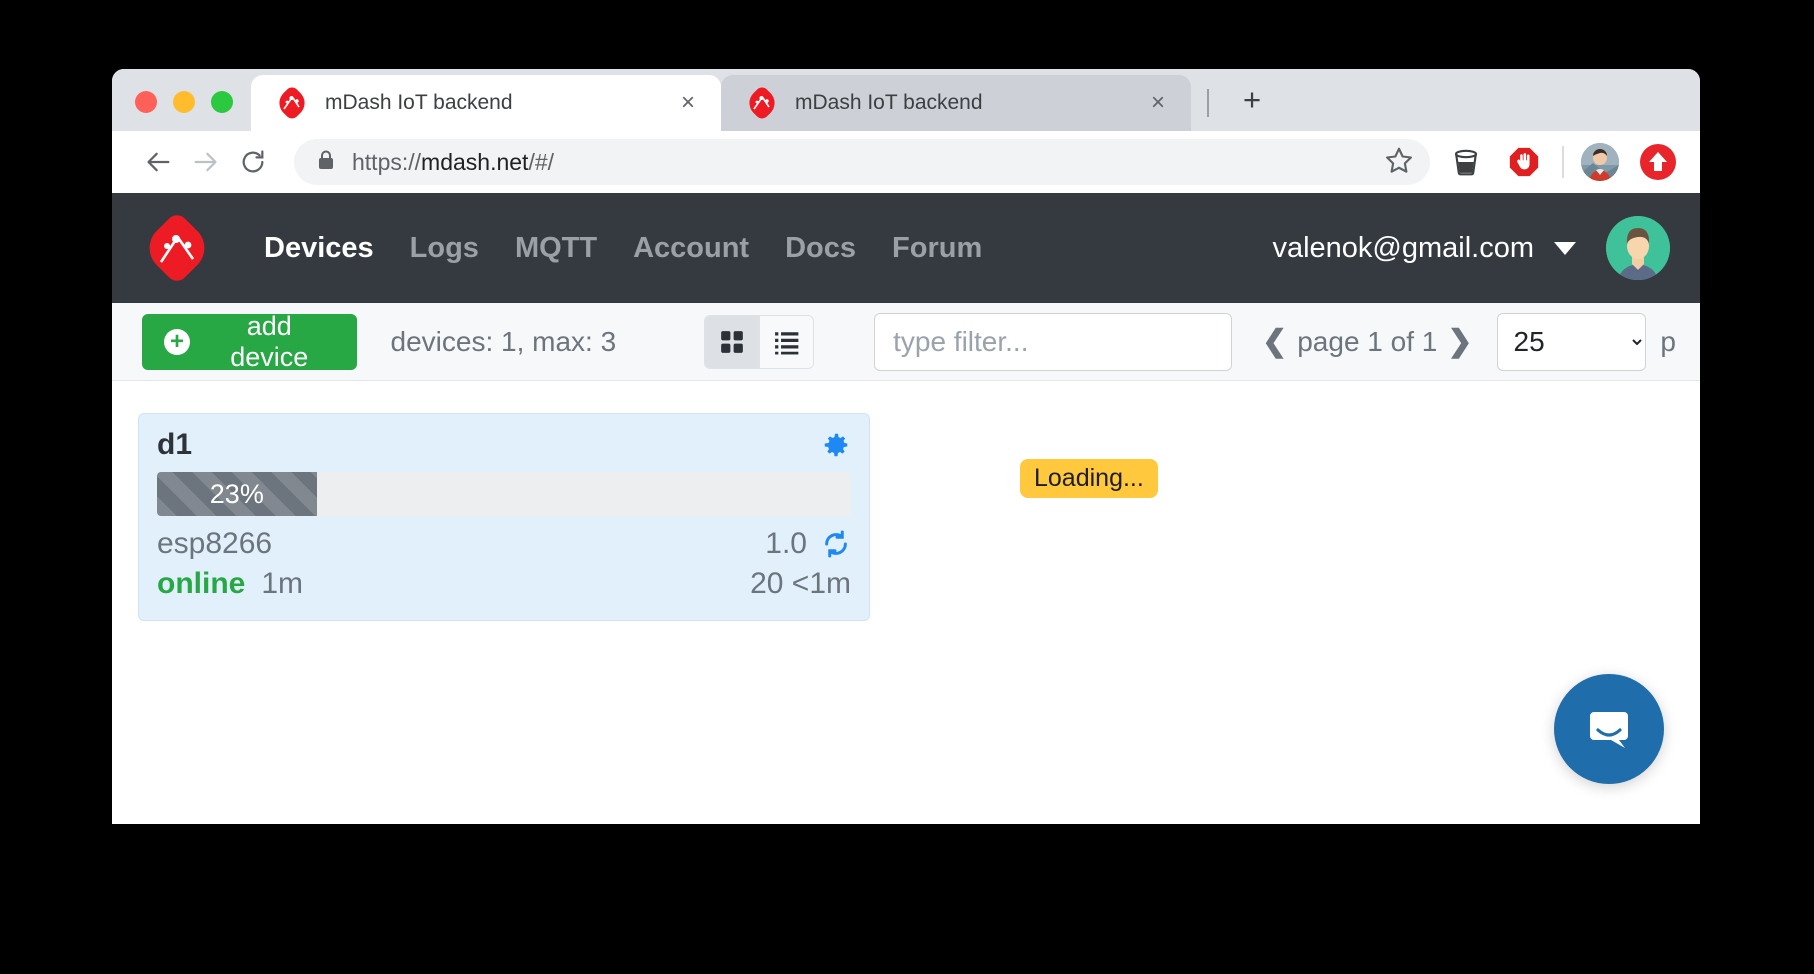 Image resolution: width=1814 pixels, height=974 pixels. I want to click on view-toggle-group, so click(759, 341).